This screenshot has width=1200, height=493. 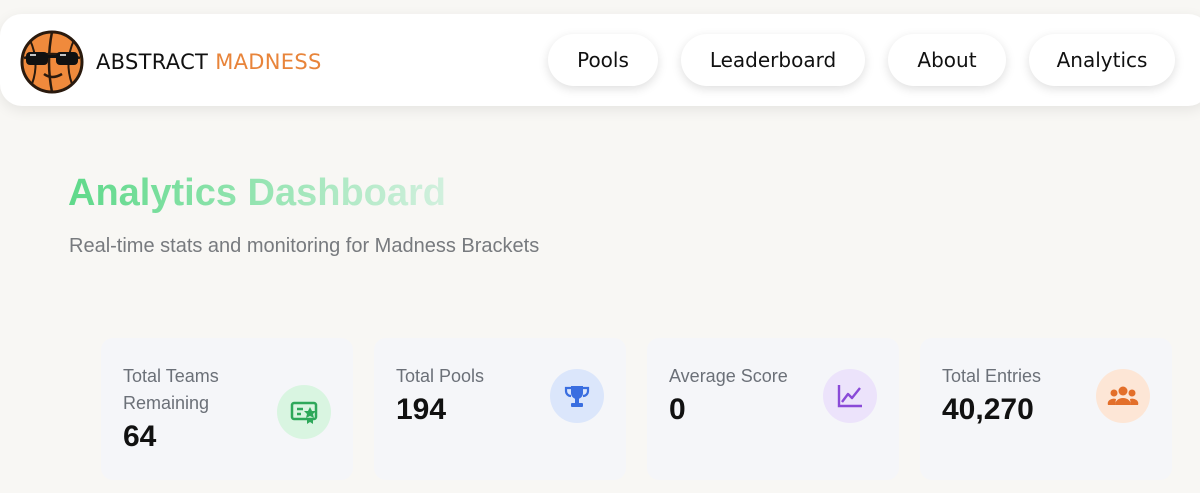 I want to click on brand-name: ABSTRACT MADNESS, so click(x=209, y=62).